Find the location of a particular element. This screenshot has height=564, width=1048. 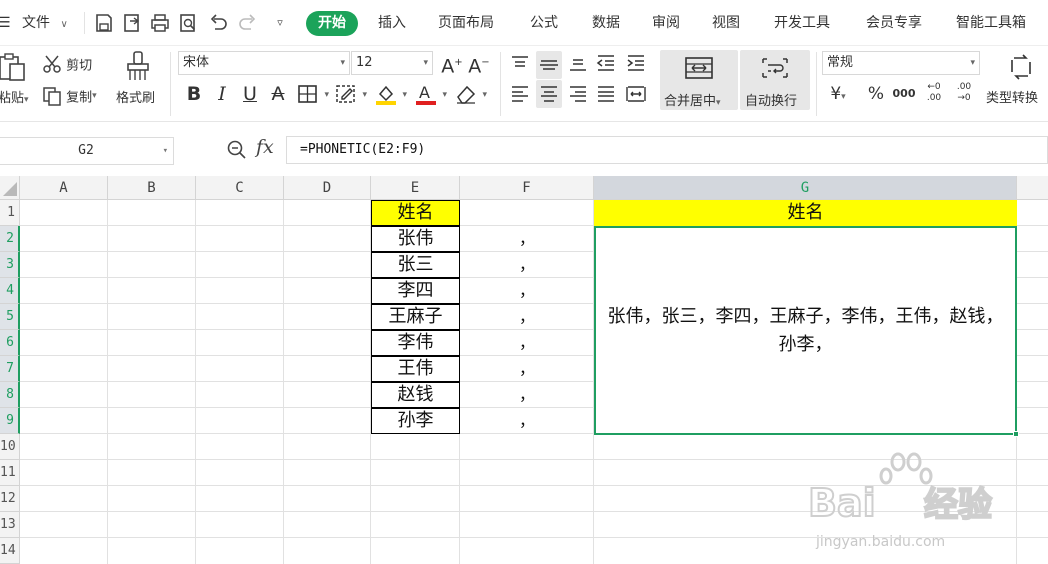

paste-button: 粘贴▾ is located at coordinates (14, 96).